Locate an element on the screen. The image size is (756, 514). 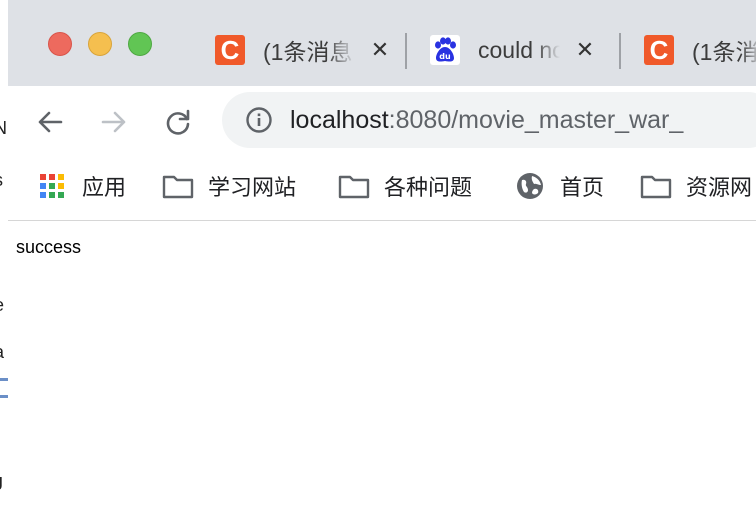
bookmark-label: 应用 is located at coordinates (104, 187).